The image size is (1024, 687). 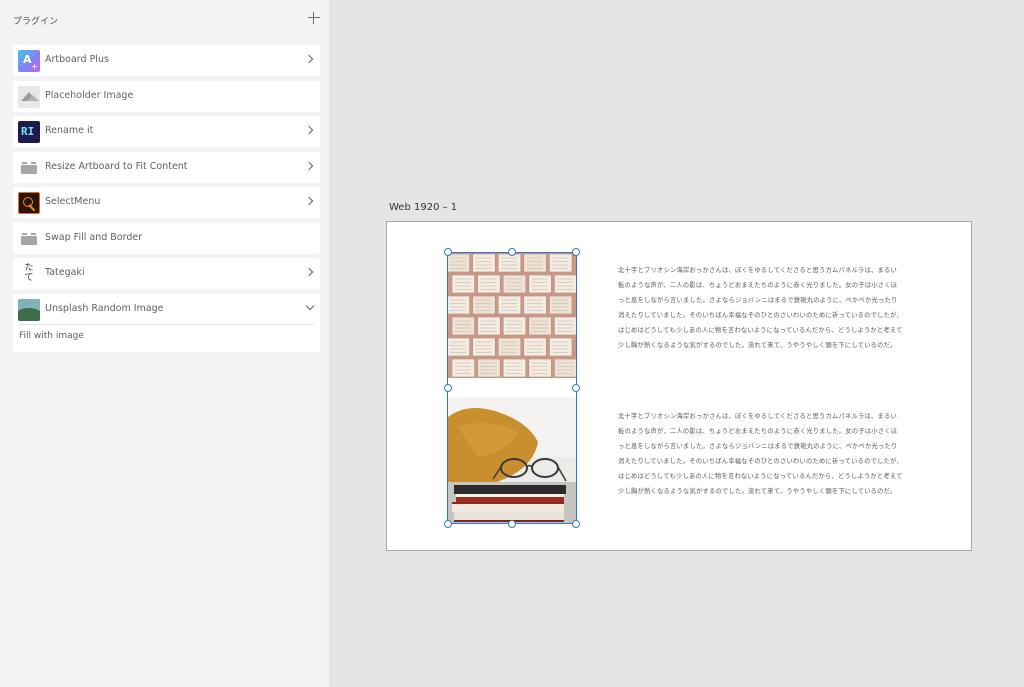 I want to click on open-books-photo, so click(x=512, y=315).